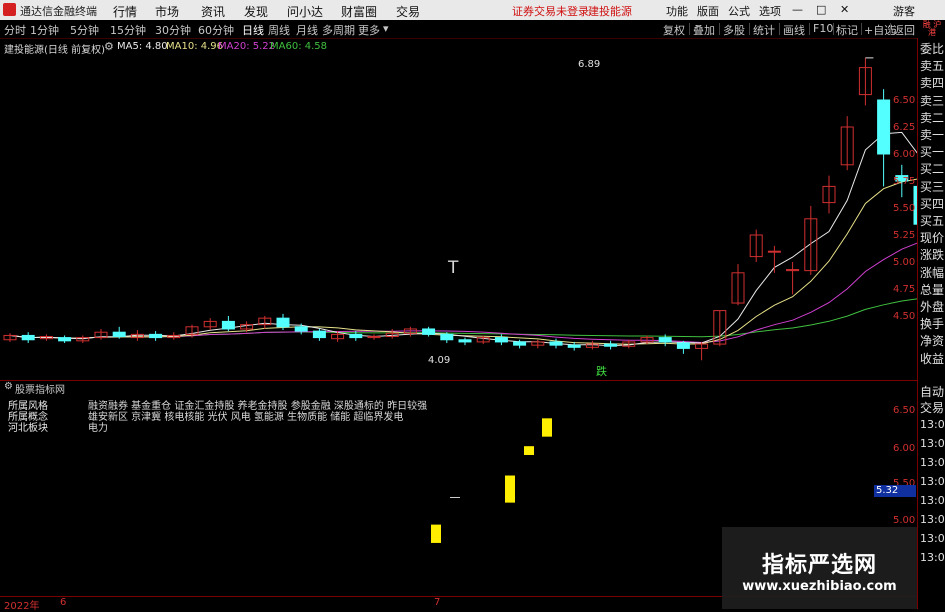 The image size is (945, 612). I want to click on period-tab-5min: 5分钟, so click(84, 30).